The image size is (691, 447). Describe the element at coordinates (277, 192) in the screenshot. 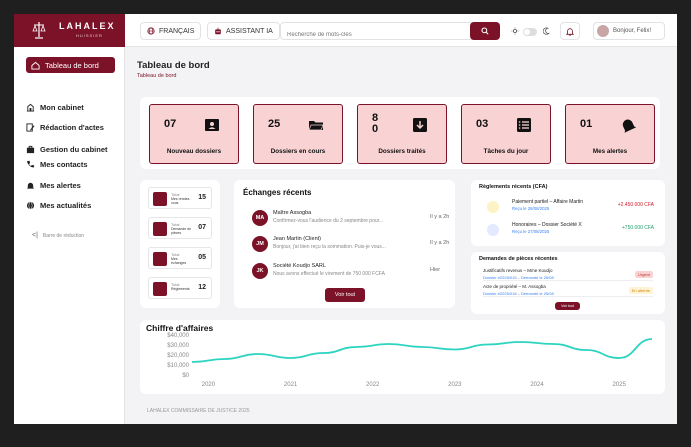

I see `exchanges-title: Échanges récents` at that location.